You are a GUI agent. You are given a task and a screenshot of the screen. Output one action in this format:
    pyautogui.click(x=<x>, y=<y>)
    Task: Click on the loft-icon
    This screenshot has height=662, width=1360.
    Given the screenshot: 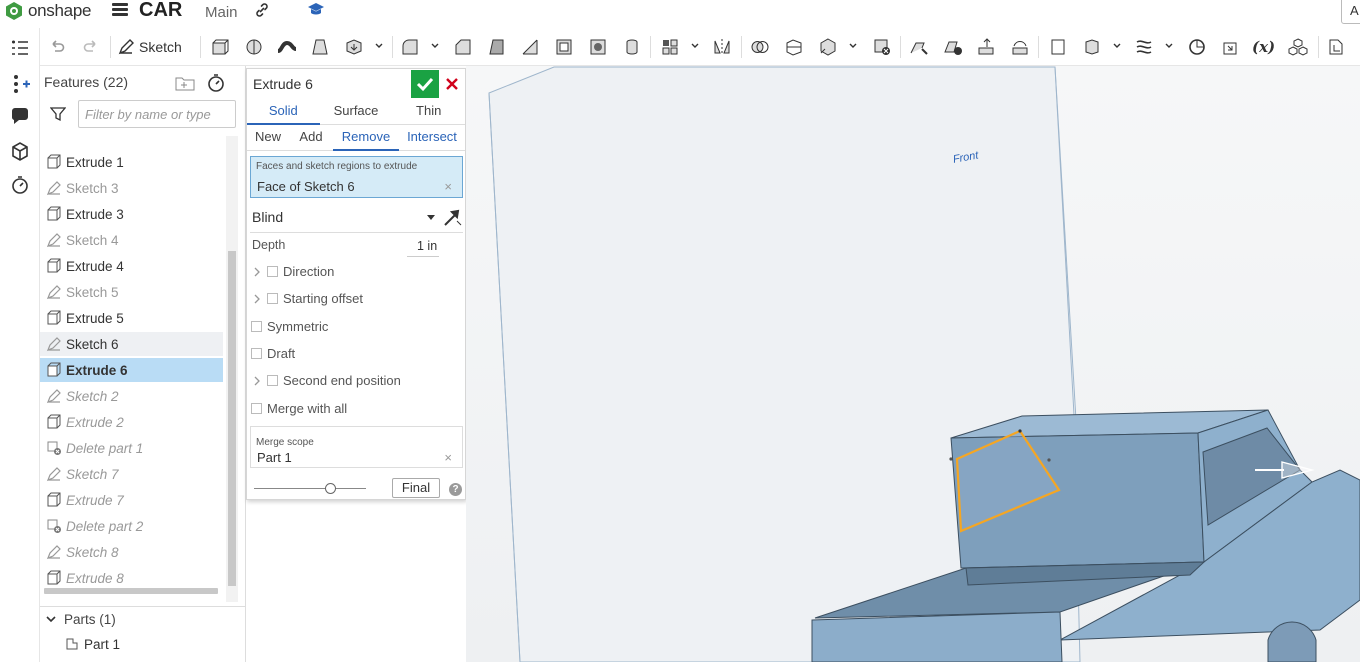 What is the action you would take?
    pyautogui.click(x=320, y=47)
    